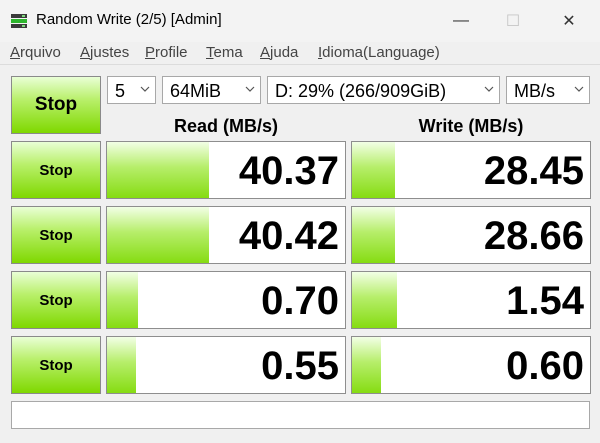 The height and width of the screenshot is (443, 600). Describe the element at coordinates (211, 90) in the screenshot. I see `size-select: 64MiB` at that location.